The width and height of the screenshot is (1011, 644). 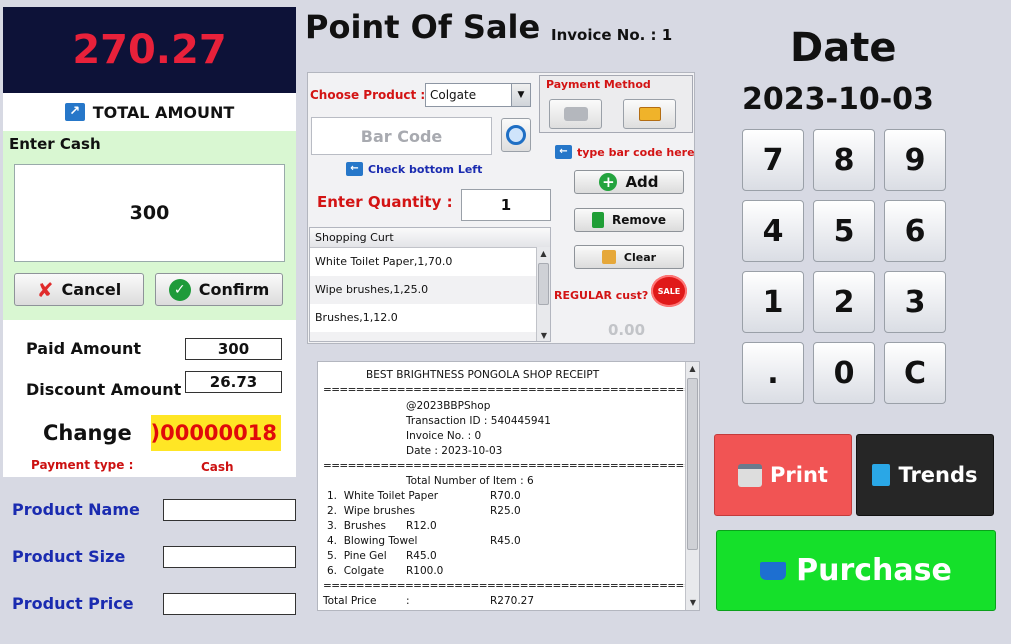 What do you see at coordinates (357, 556) in the screenshot?
I see `receipt-item: 5. Pine Gel` at bounding box center [357, 556].